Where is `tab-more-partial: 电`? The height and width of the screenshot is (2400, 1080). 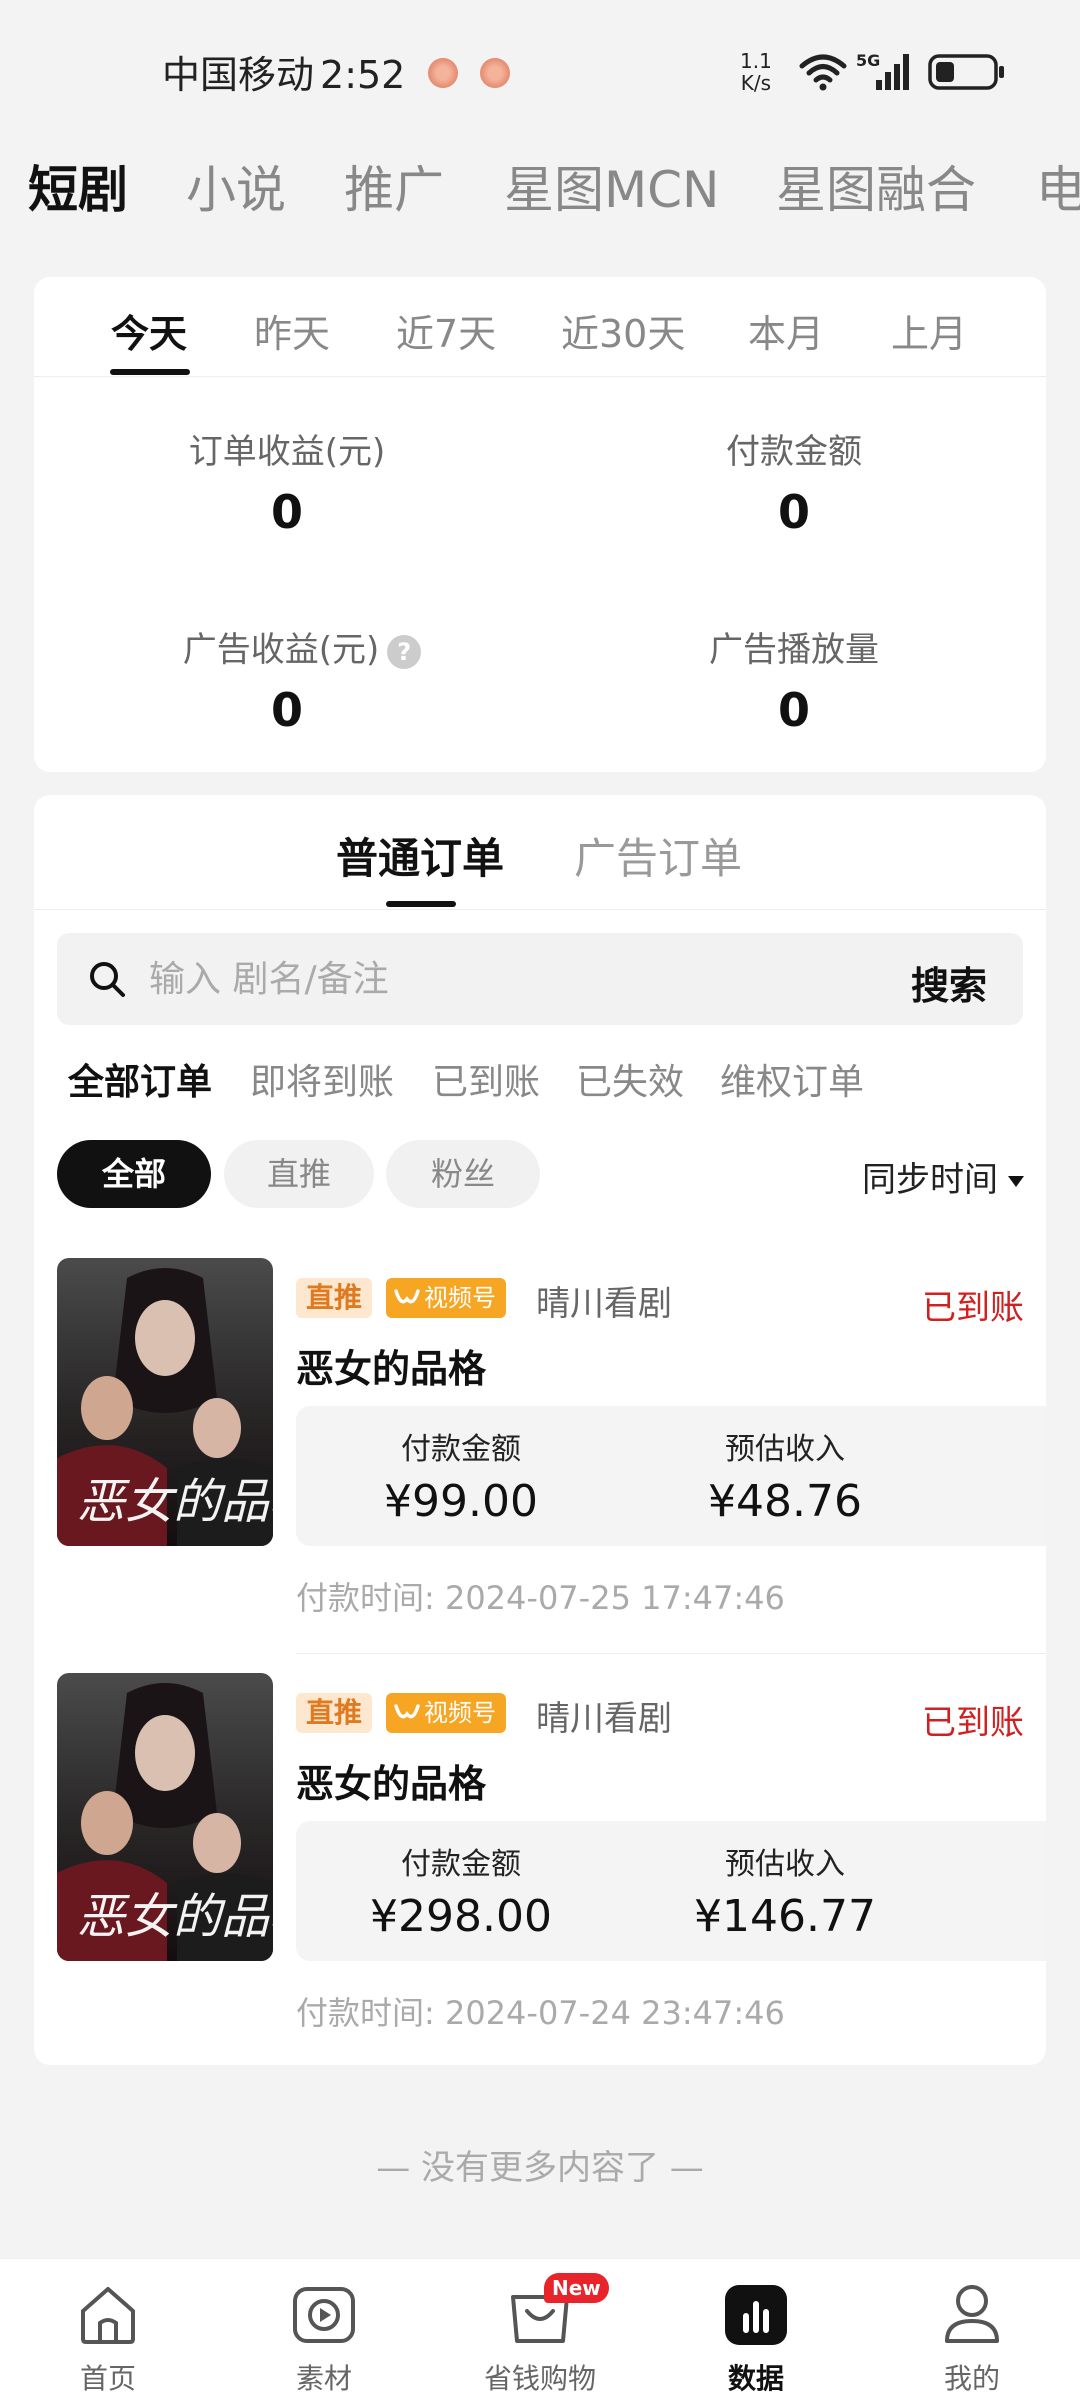
tab-more-partial: 电 is located at coordinates (1058, 186).